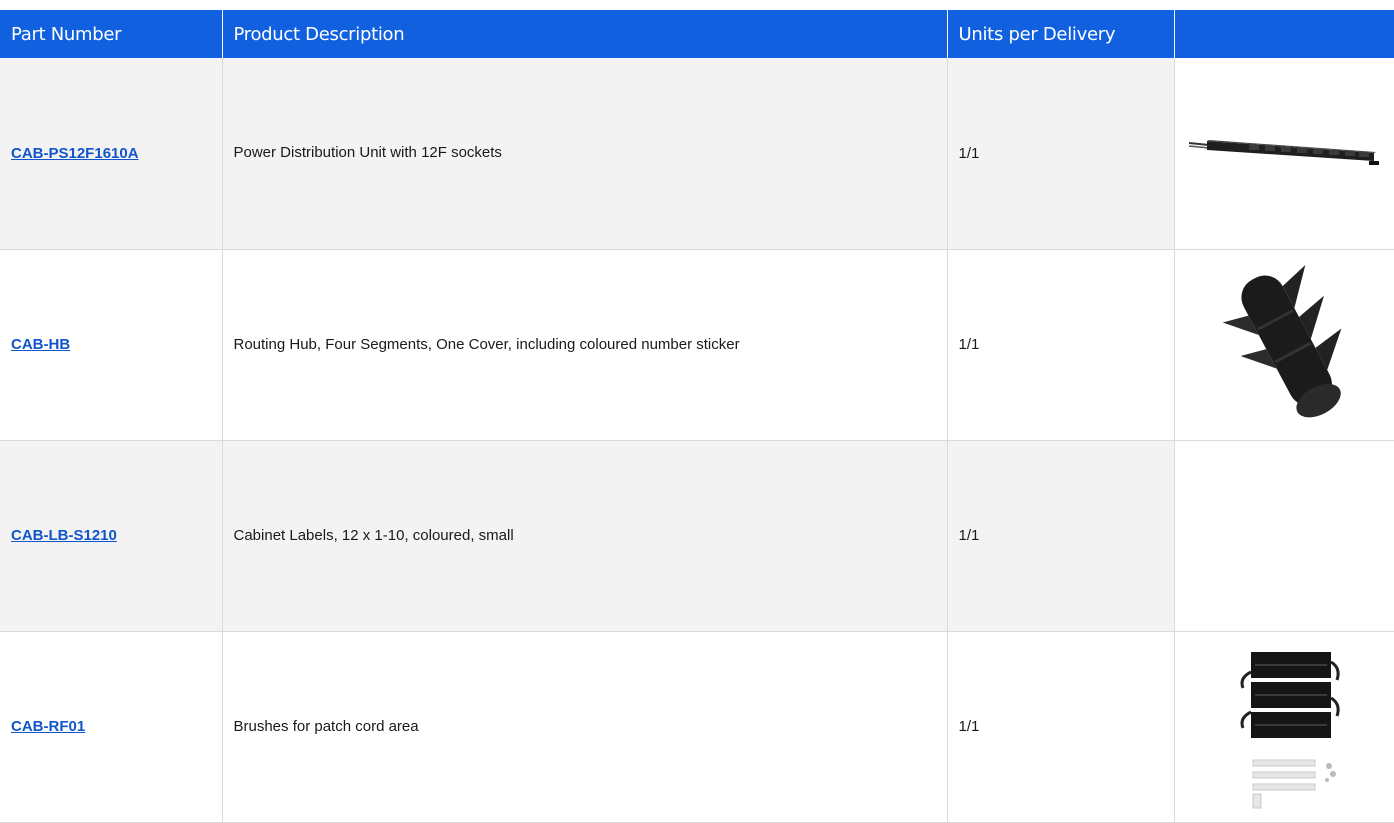 This screenshot has width=1394, height=823. I want to click on description-cell: Power Distribution Unit with 12F sockets, so click(585, 154).